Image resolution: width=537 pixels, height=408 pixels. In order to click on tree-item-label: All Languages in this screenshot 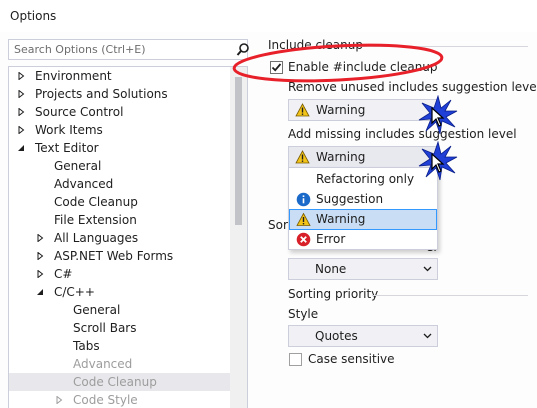, I will do `click(96, 238)`.